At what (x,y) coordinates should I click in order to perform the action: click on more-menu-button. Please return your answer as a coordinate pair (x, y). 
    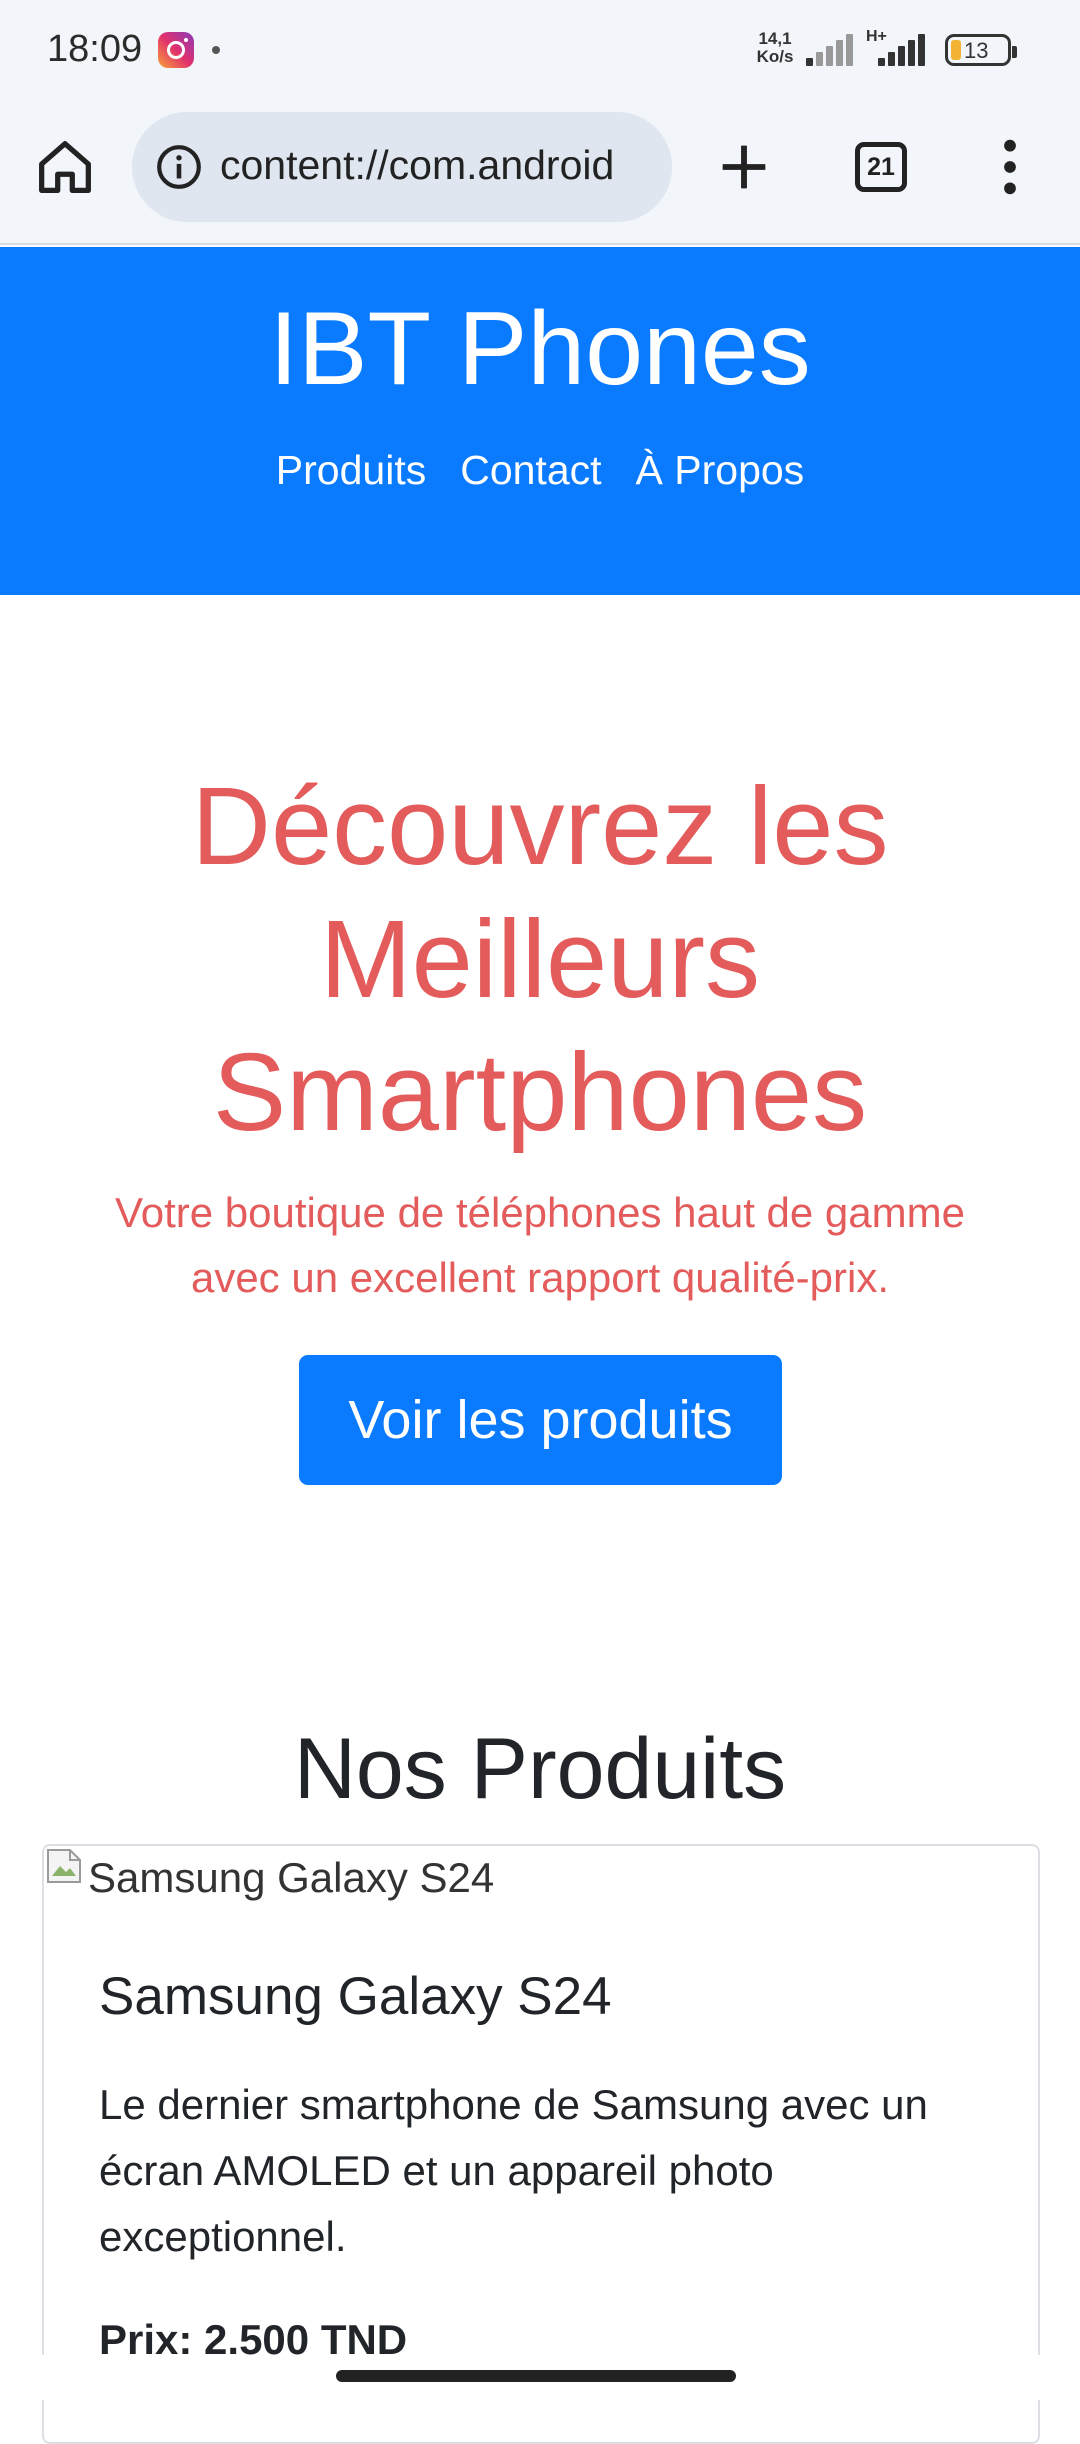
    Looking at the image, I should click on (1010, 167).